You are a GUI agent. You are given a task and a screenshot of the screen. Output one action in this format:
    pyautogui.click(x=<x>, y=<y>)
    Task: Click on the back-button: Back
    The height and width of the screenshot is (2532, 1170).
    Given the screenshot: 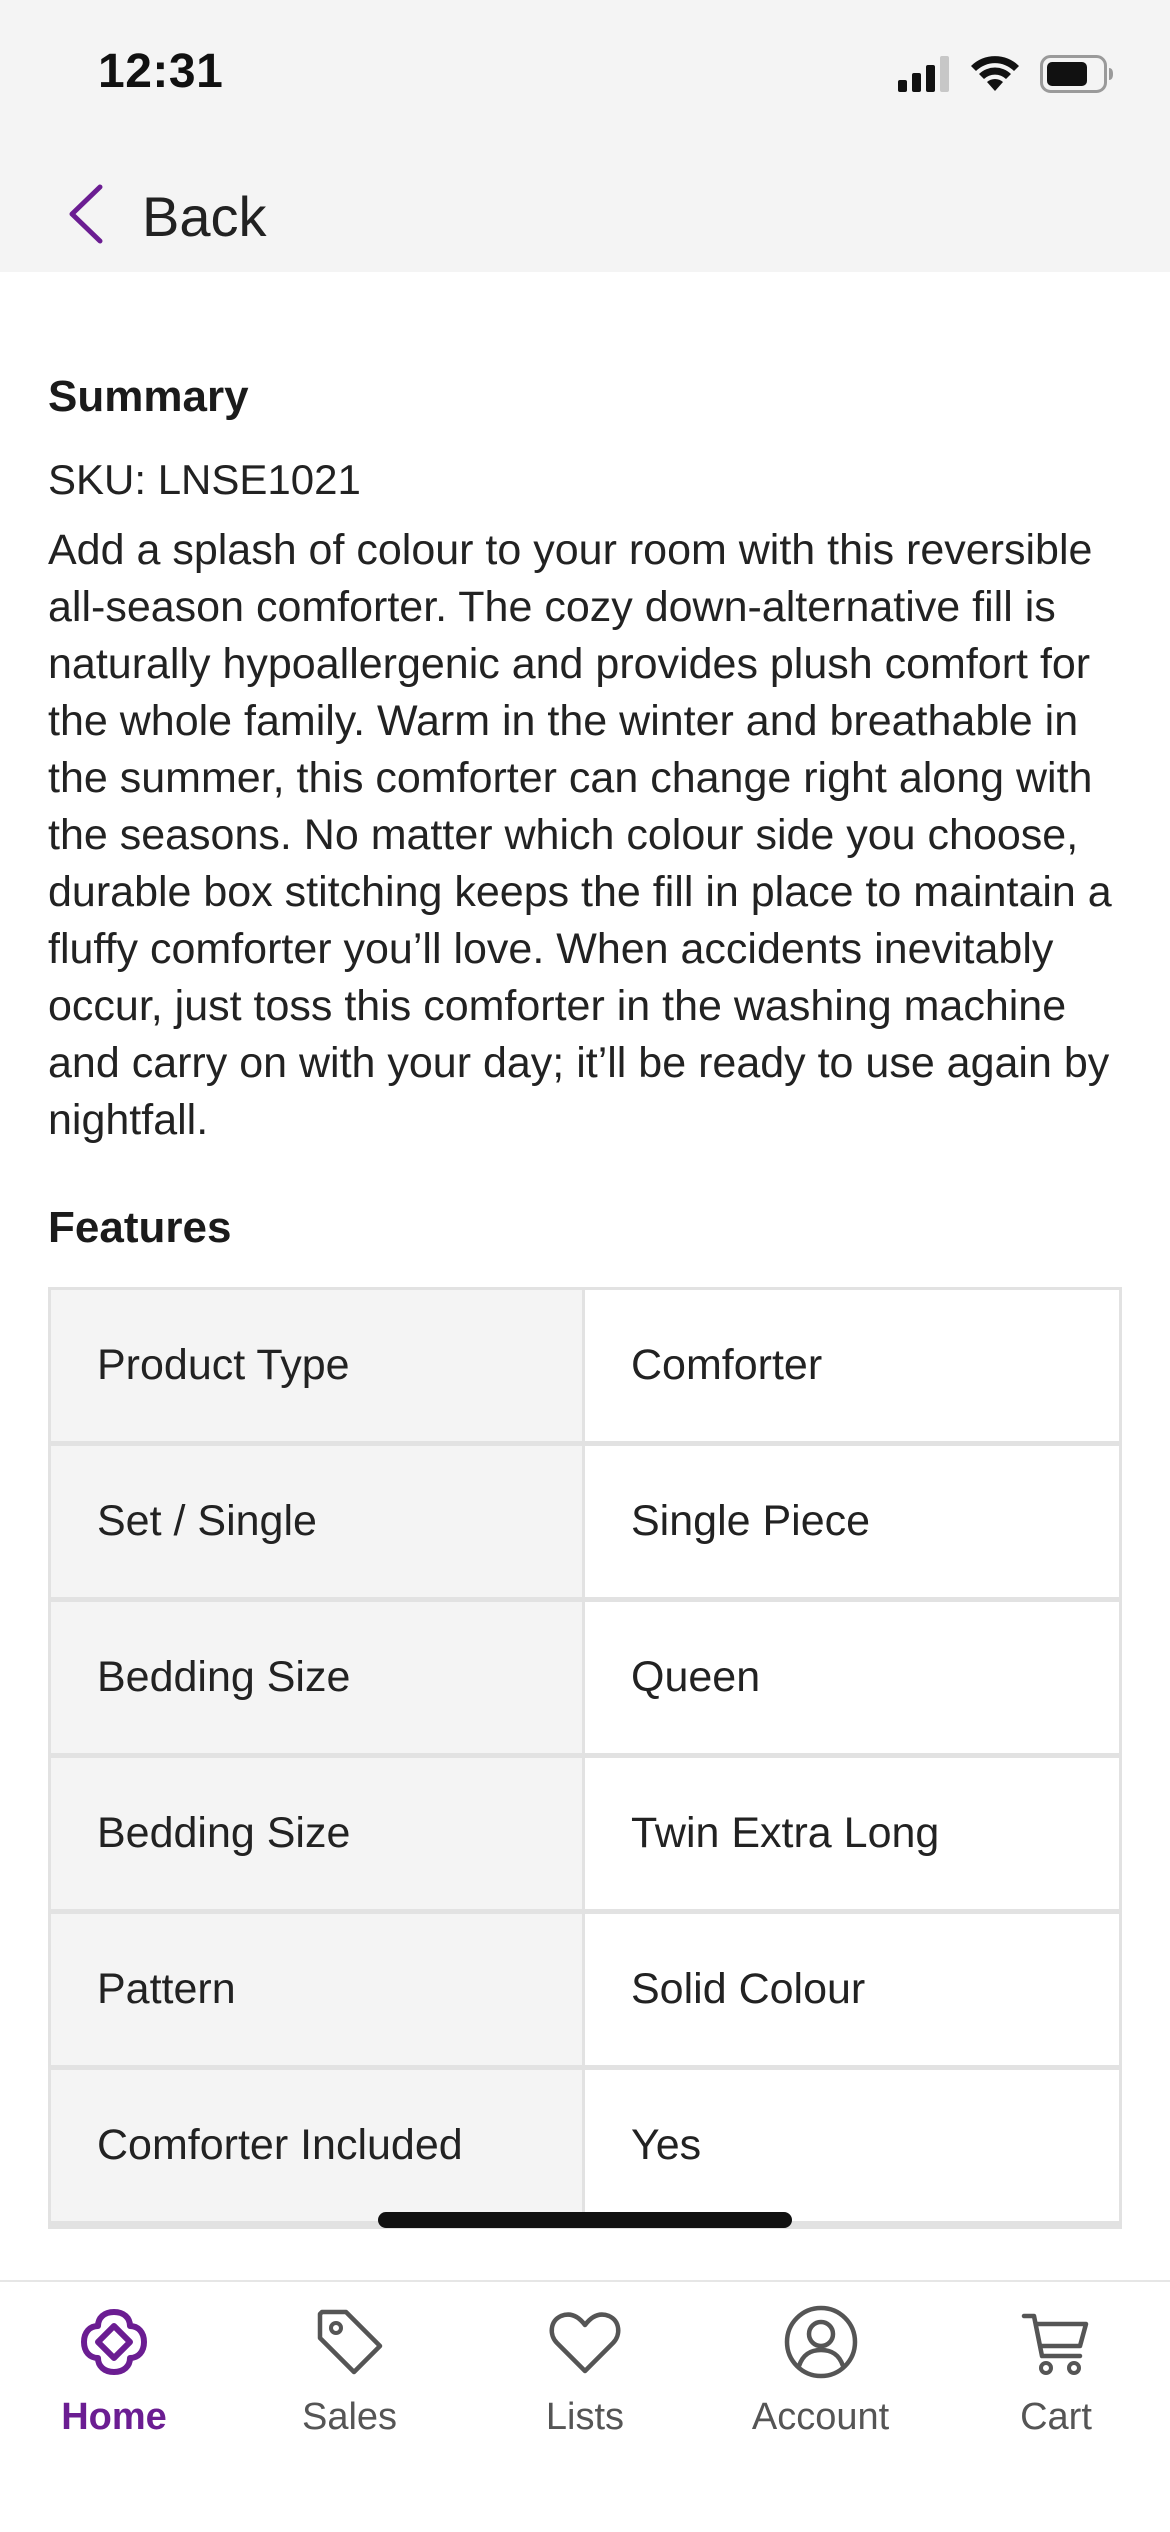 What is the action you would take?
    pyautogui.click(x=166, y=216)
    